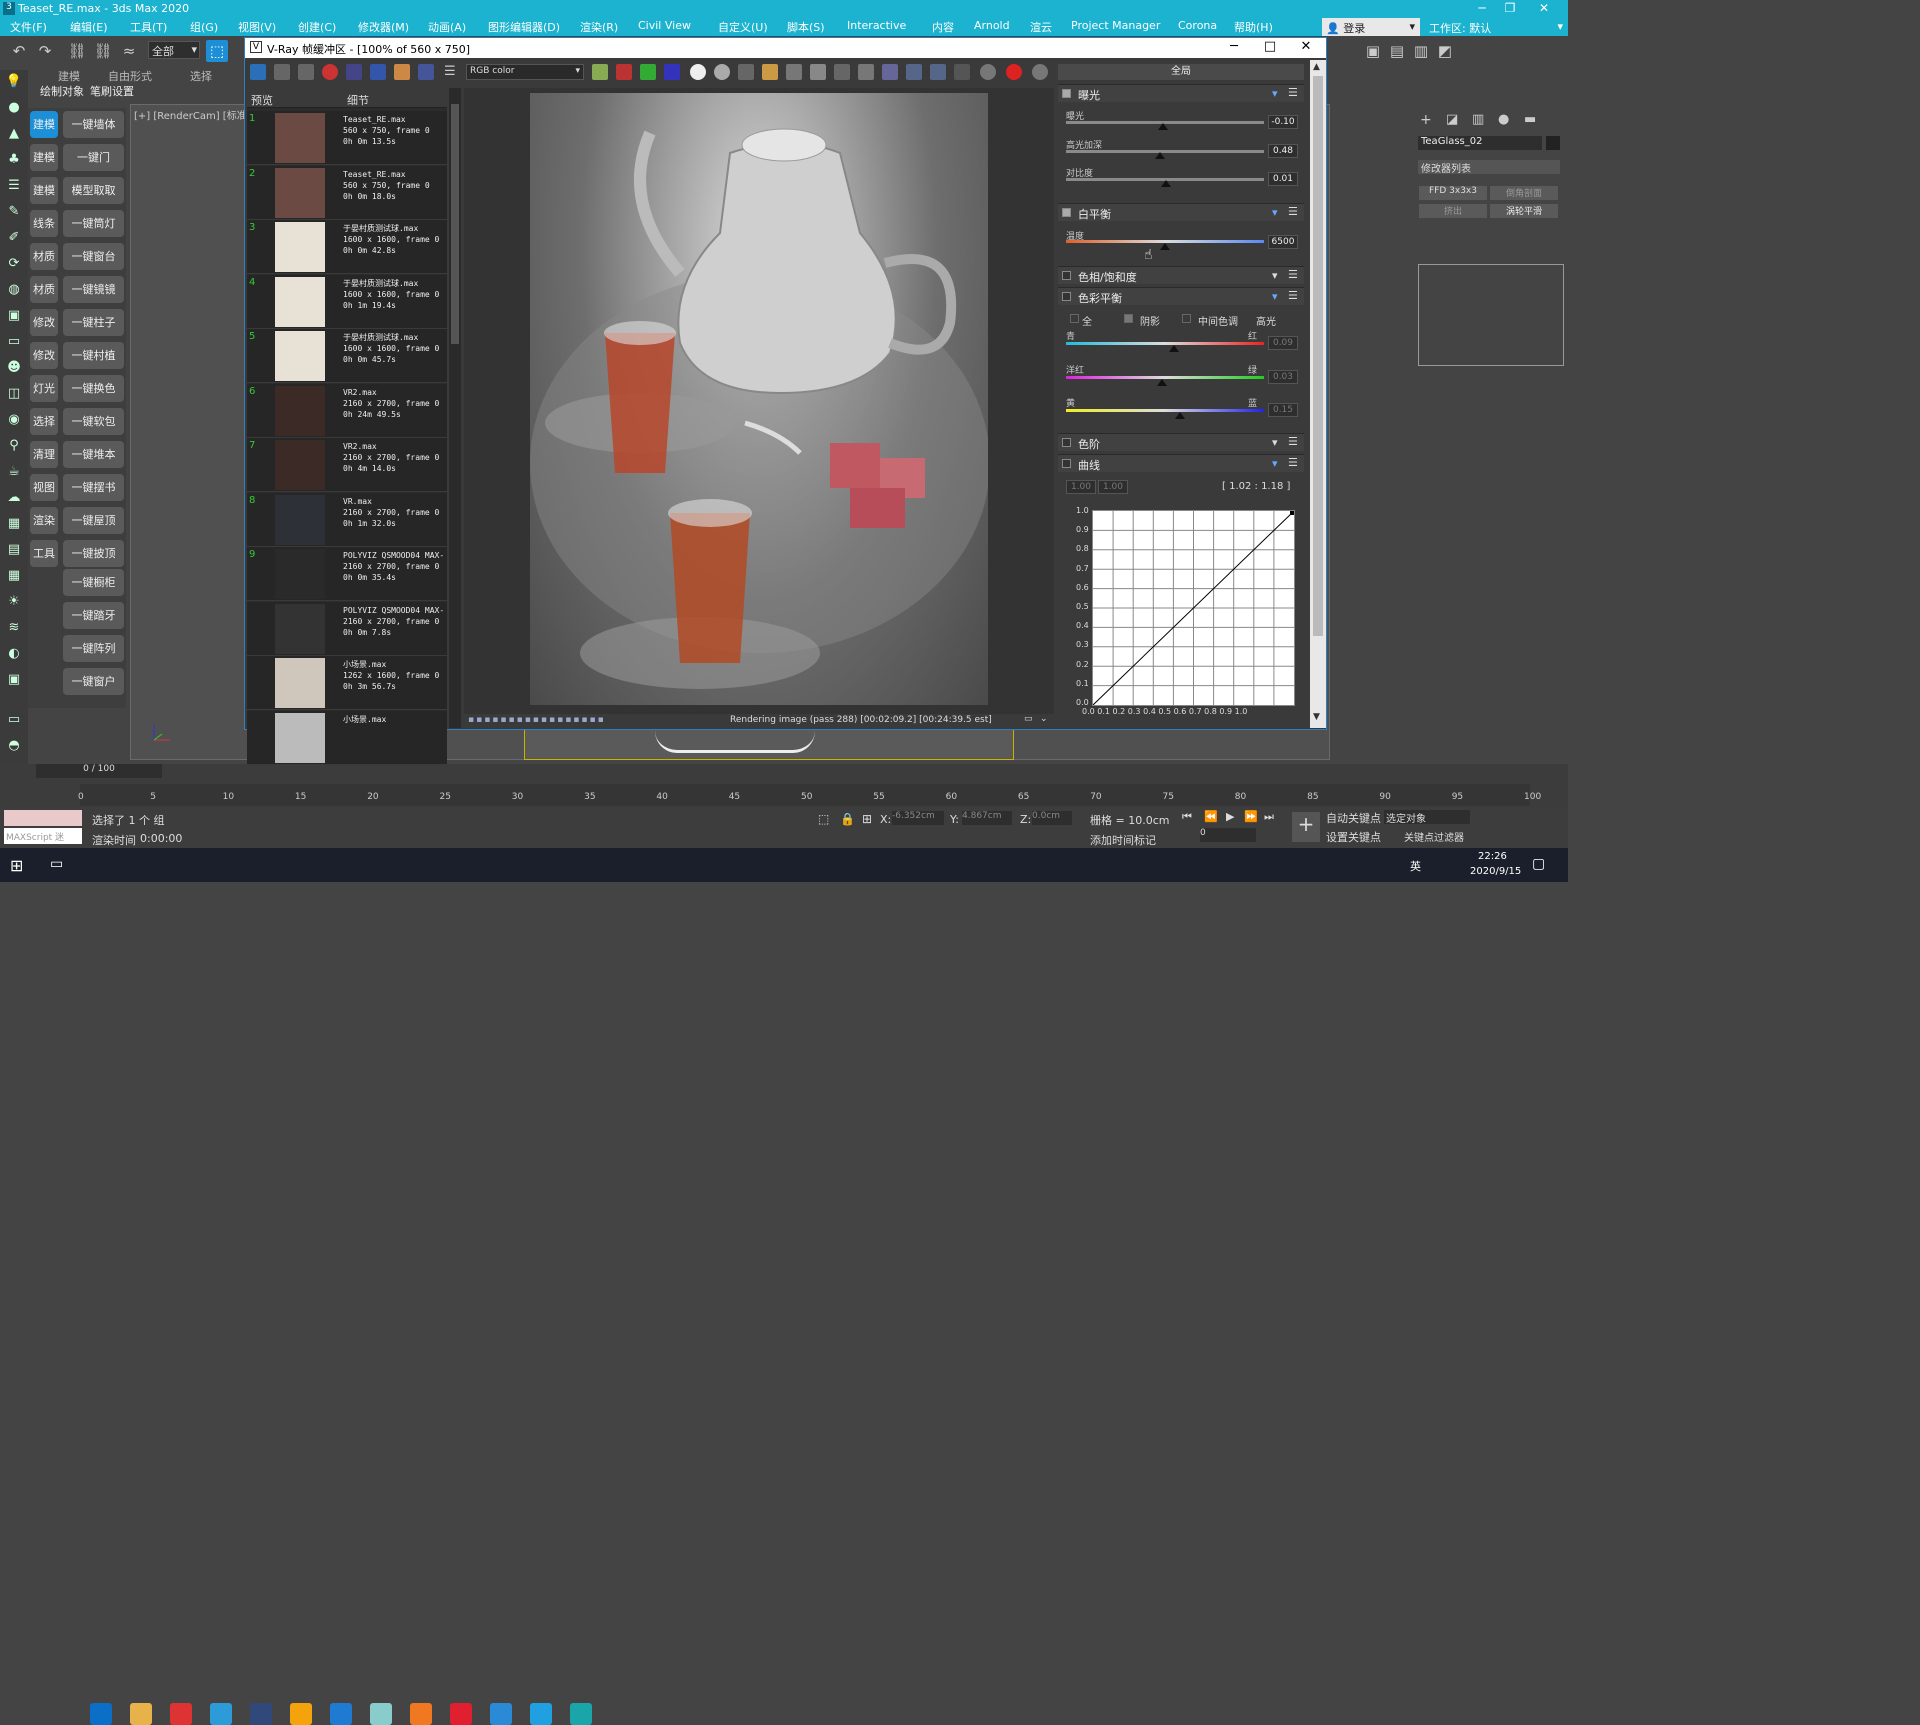  What do you see at coordinates (93, 648) in the screenshot?
I see `script-btn-array: 一键阵列` at bounding box center [93, 648].